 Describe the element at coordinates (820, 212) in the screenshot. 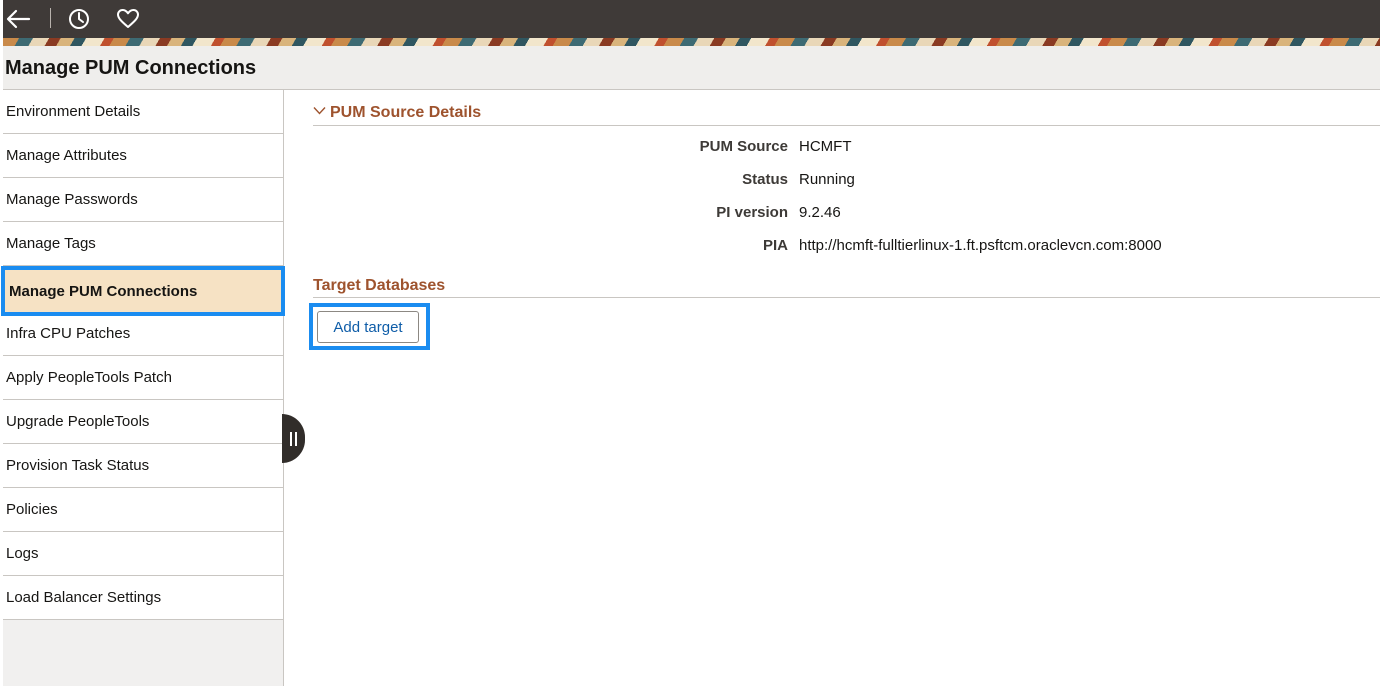

I see `field-value: 9.2.46` at that location.